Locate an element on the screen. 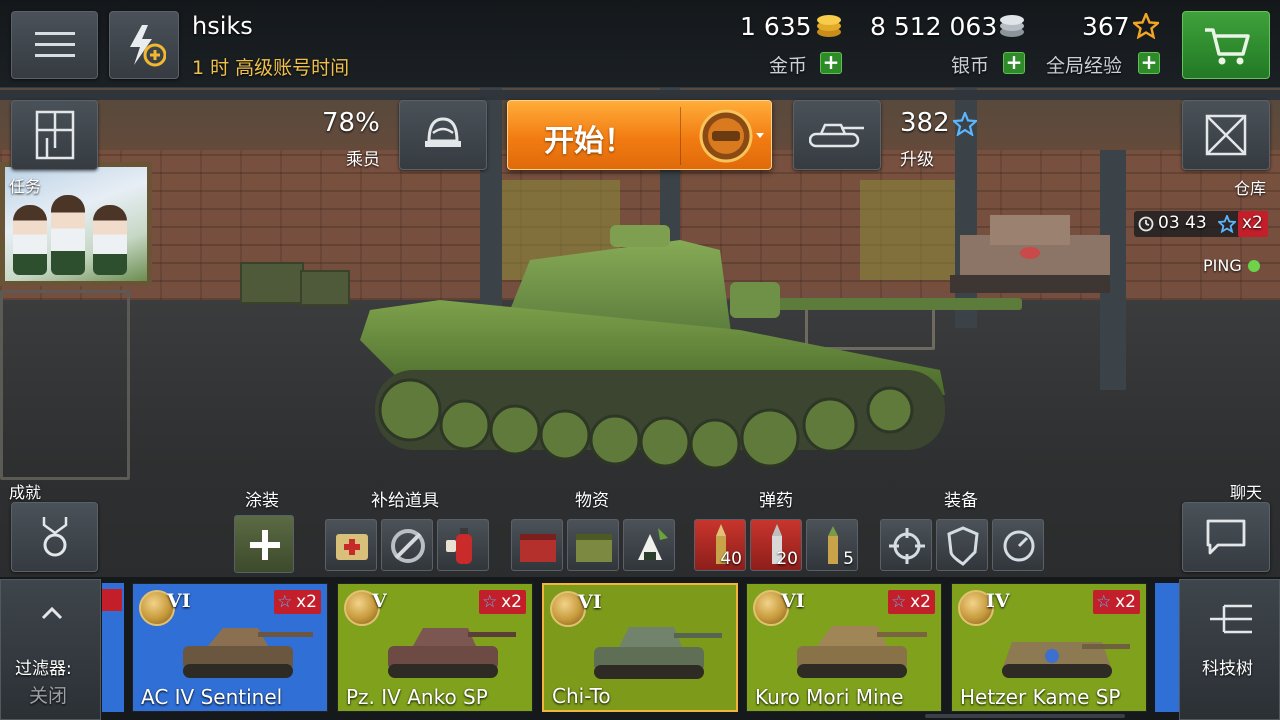 The width and height of the screenshot is (1280, 720). ammo-slot-apcr: 20 is located at coordinates (776, 545).